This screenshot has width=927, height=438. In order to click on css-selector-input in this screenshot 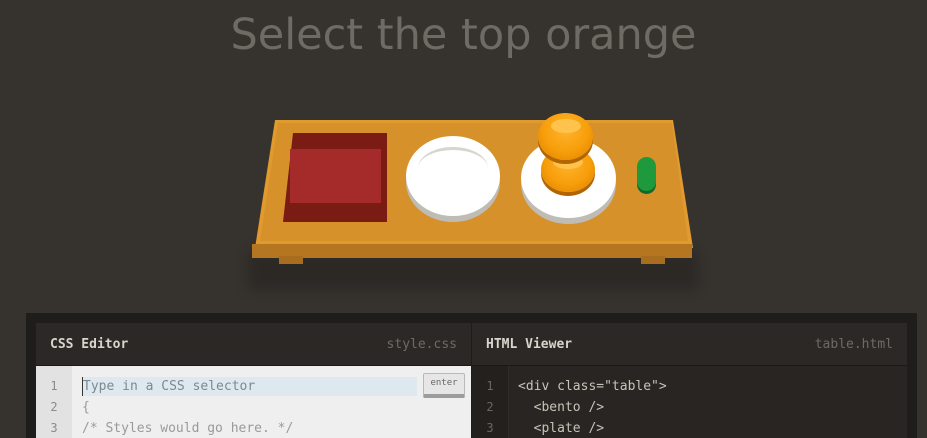, I will do `click(249, 386)`.